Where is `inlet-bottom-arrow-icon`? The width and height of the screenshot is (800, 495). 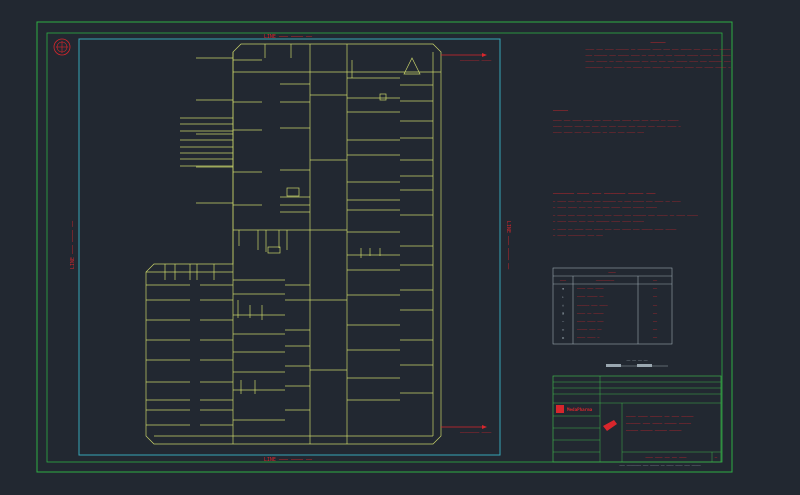
inlet-bottom-arrow-icon is located at coordinates (484, 427).